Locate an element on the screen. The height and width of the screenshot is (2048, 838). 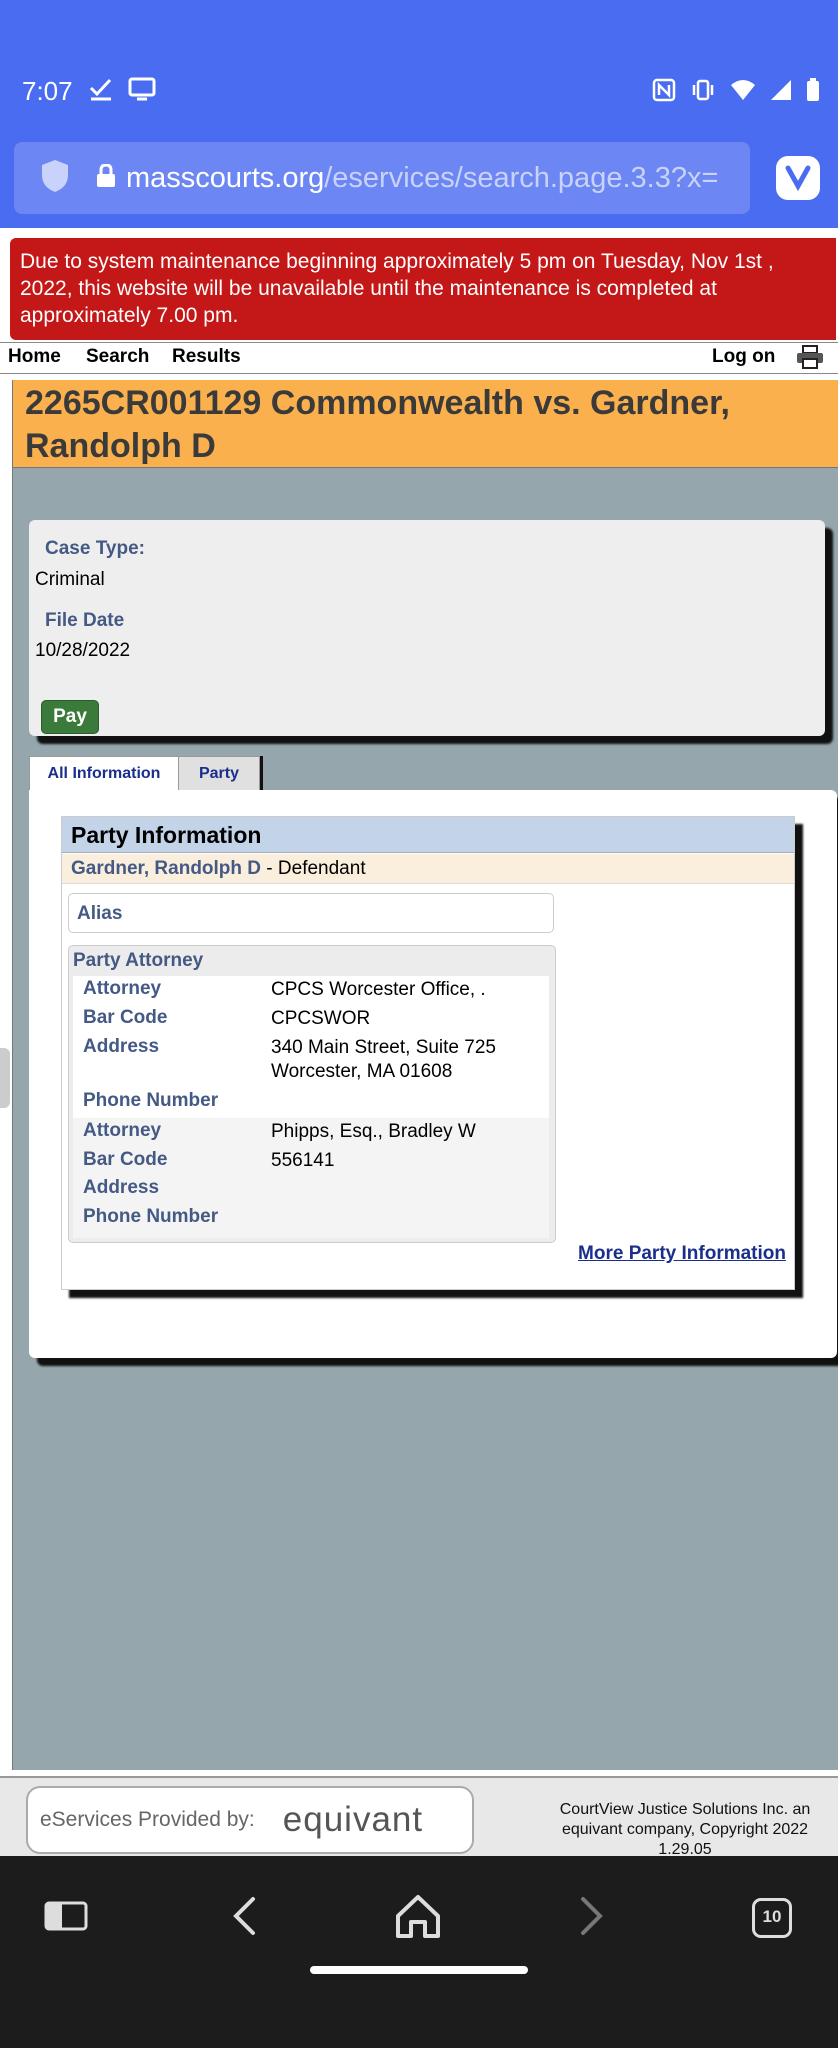
url-path: /eservices/search.page.3.3?x= is located at coordinates (521, 177).